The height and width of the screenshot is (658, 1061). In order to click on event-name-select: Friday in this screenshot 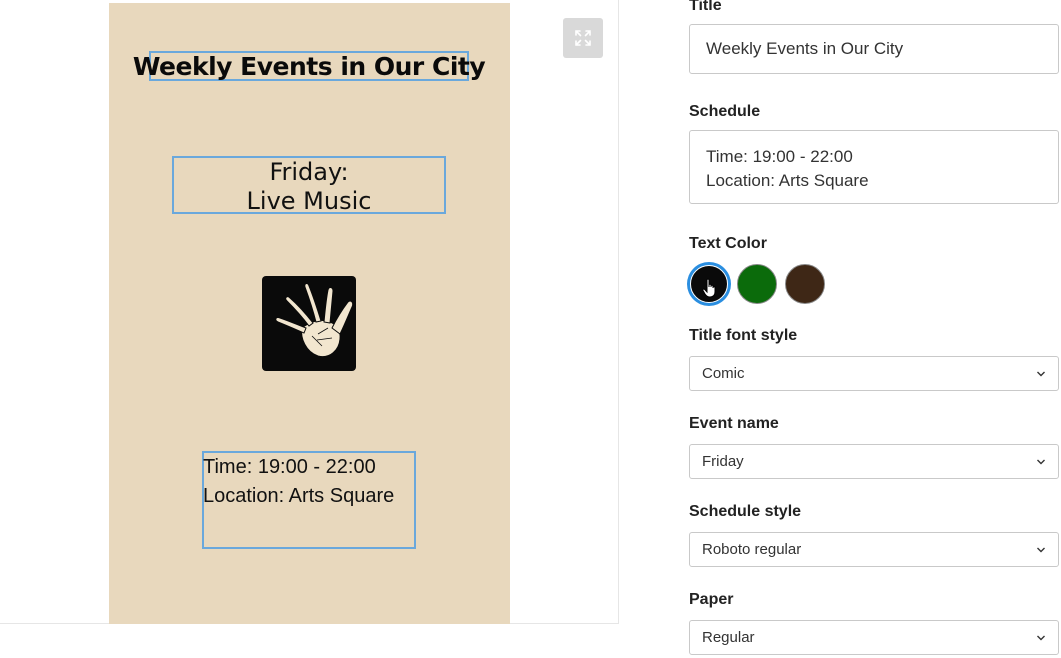, I will do `click(874, 461)`.